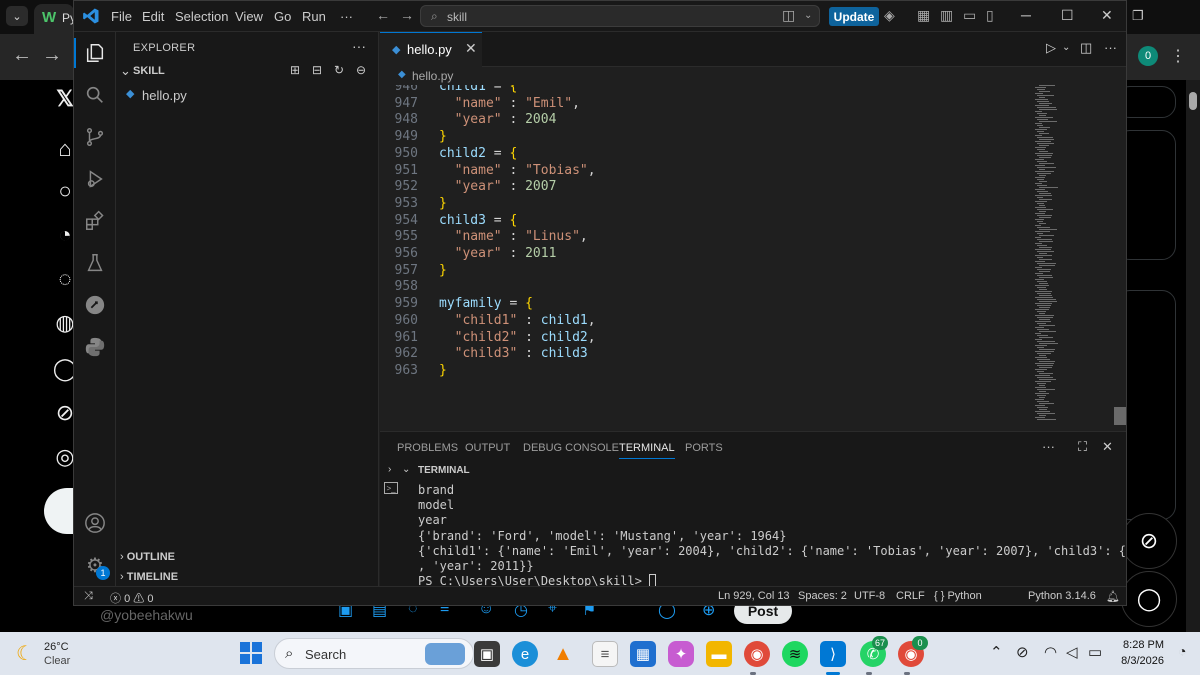 Image resolution: width=1200 pixels, height=675 pixels. Describe the element at coordinates (1113, 596) in the screenshot. I see `notifications-bell-icon: 🔔︎` at that location.